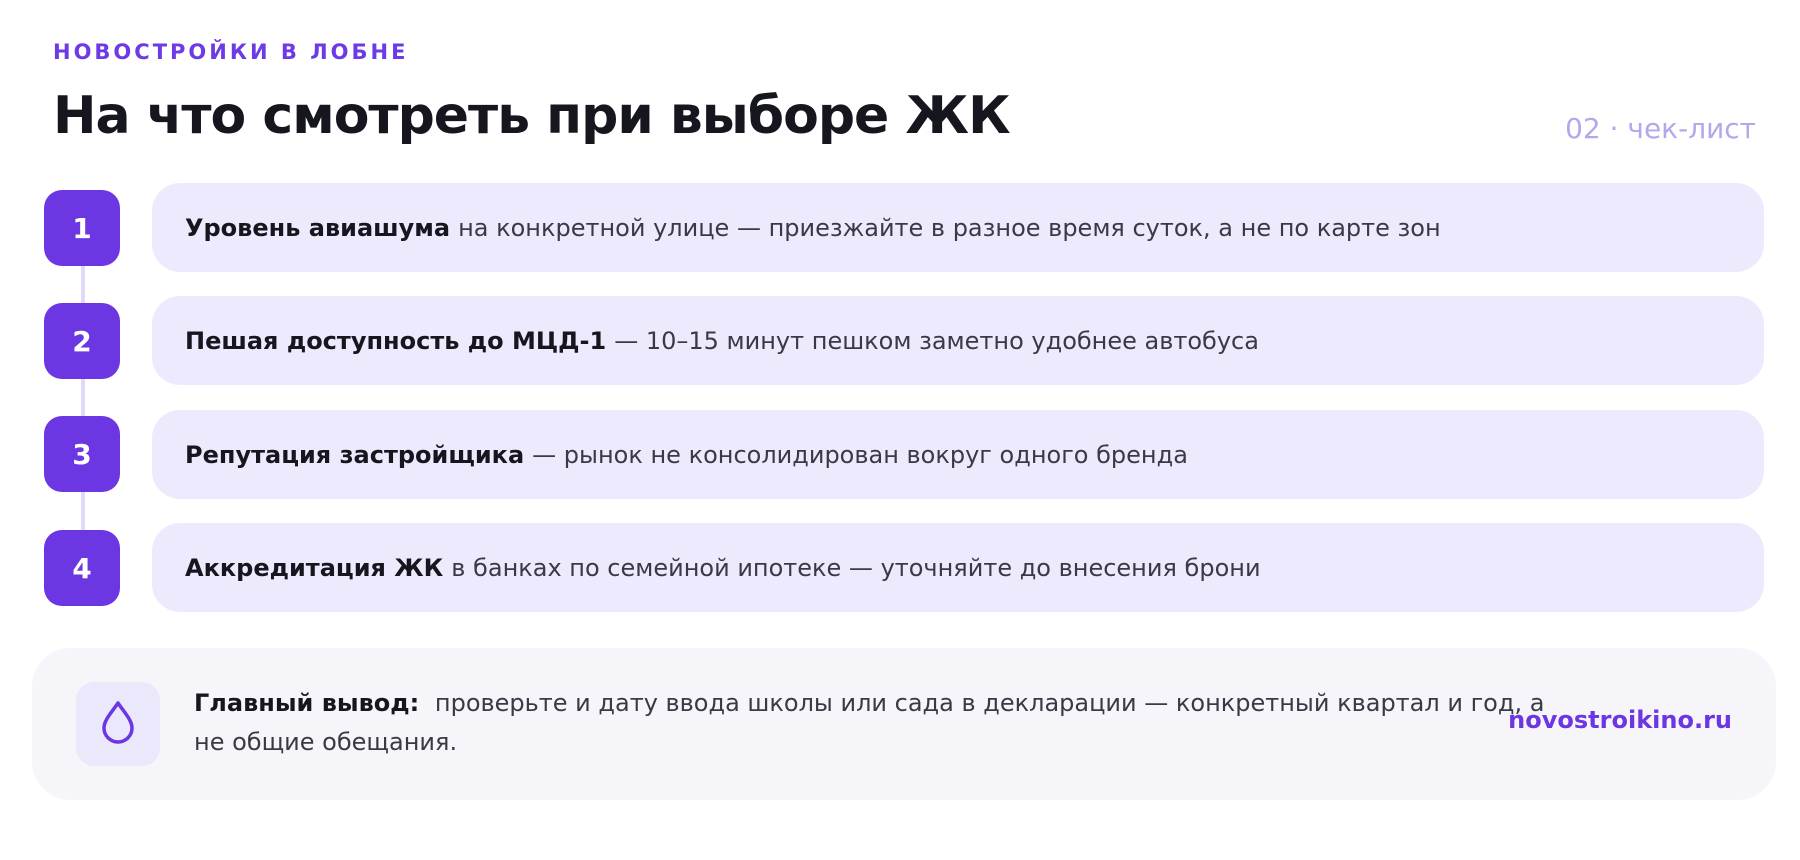 The height and width of the screenshot is (860, 1800). What do you see at coordinates (532, 116) in the screenshot?
I see `page-title: На что смотреть при выборе ЖК` at bounding box center [532, 116].